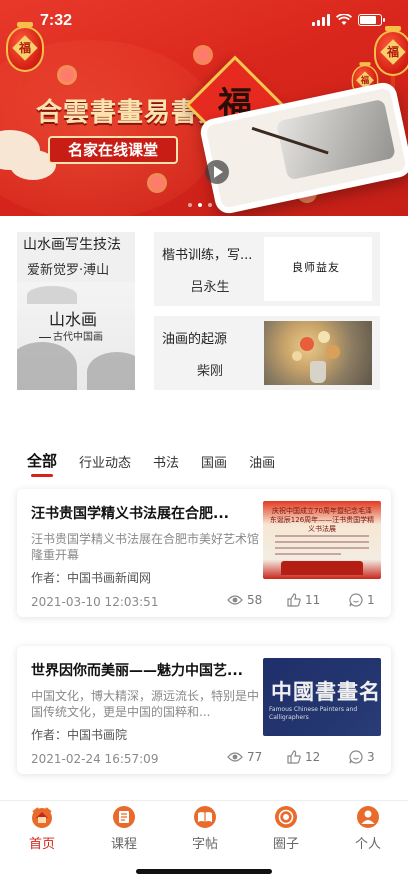  Describe the element at coordinates (95, 759) in the screenshot. I see `article-date: 2021-02-24 16:57:09` at that location.